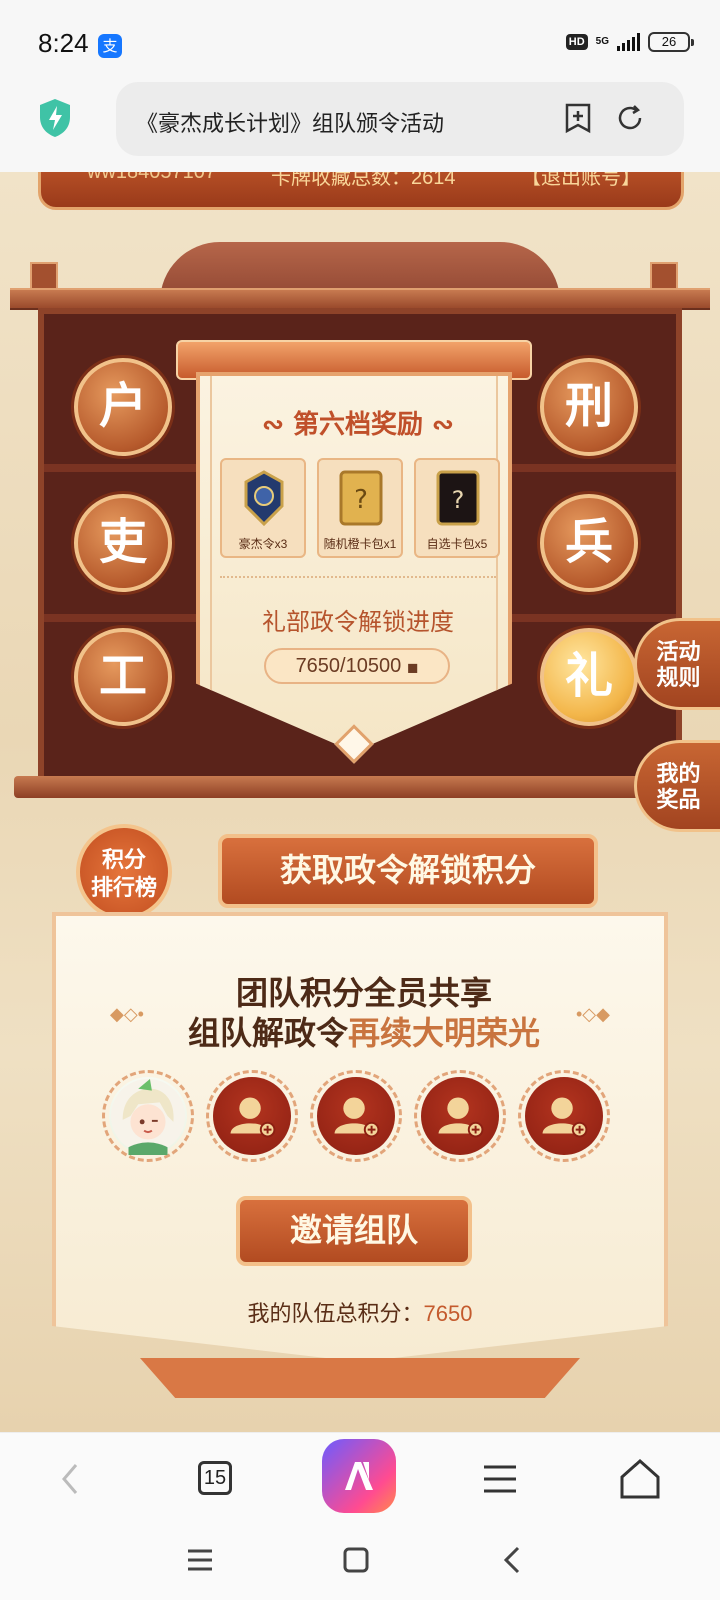  I want to click on mystery-card-icon: ?, so click(361, 498).